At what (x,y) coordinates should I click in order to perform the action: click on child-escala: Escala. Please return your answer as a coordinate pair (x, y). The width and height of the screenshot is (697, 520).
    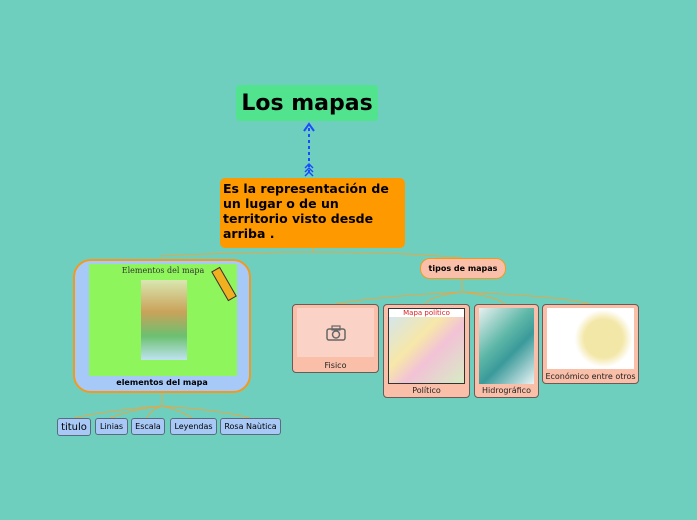
    Looking at the image, I should click on (148, 426).